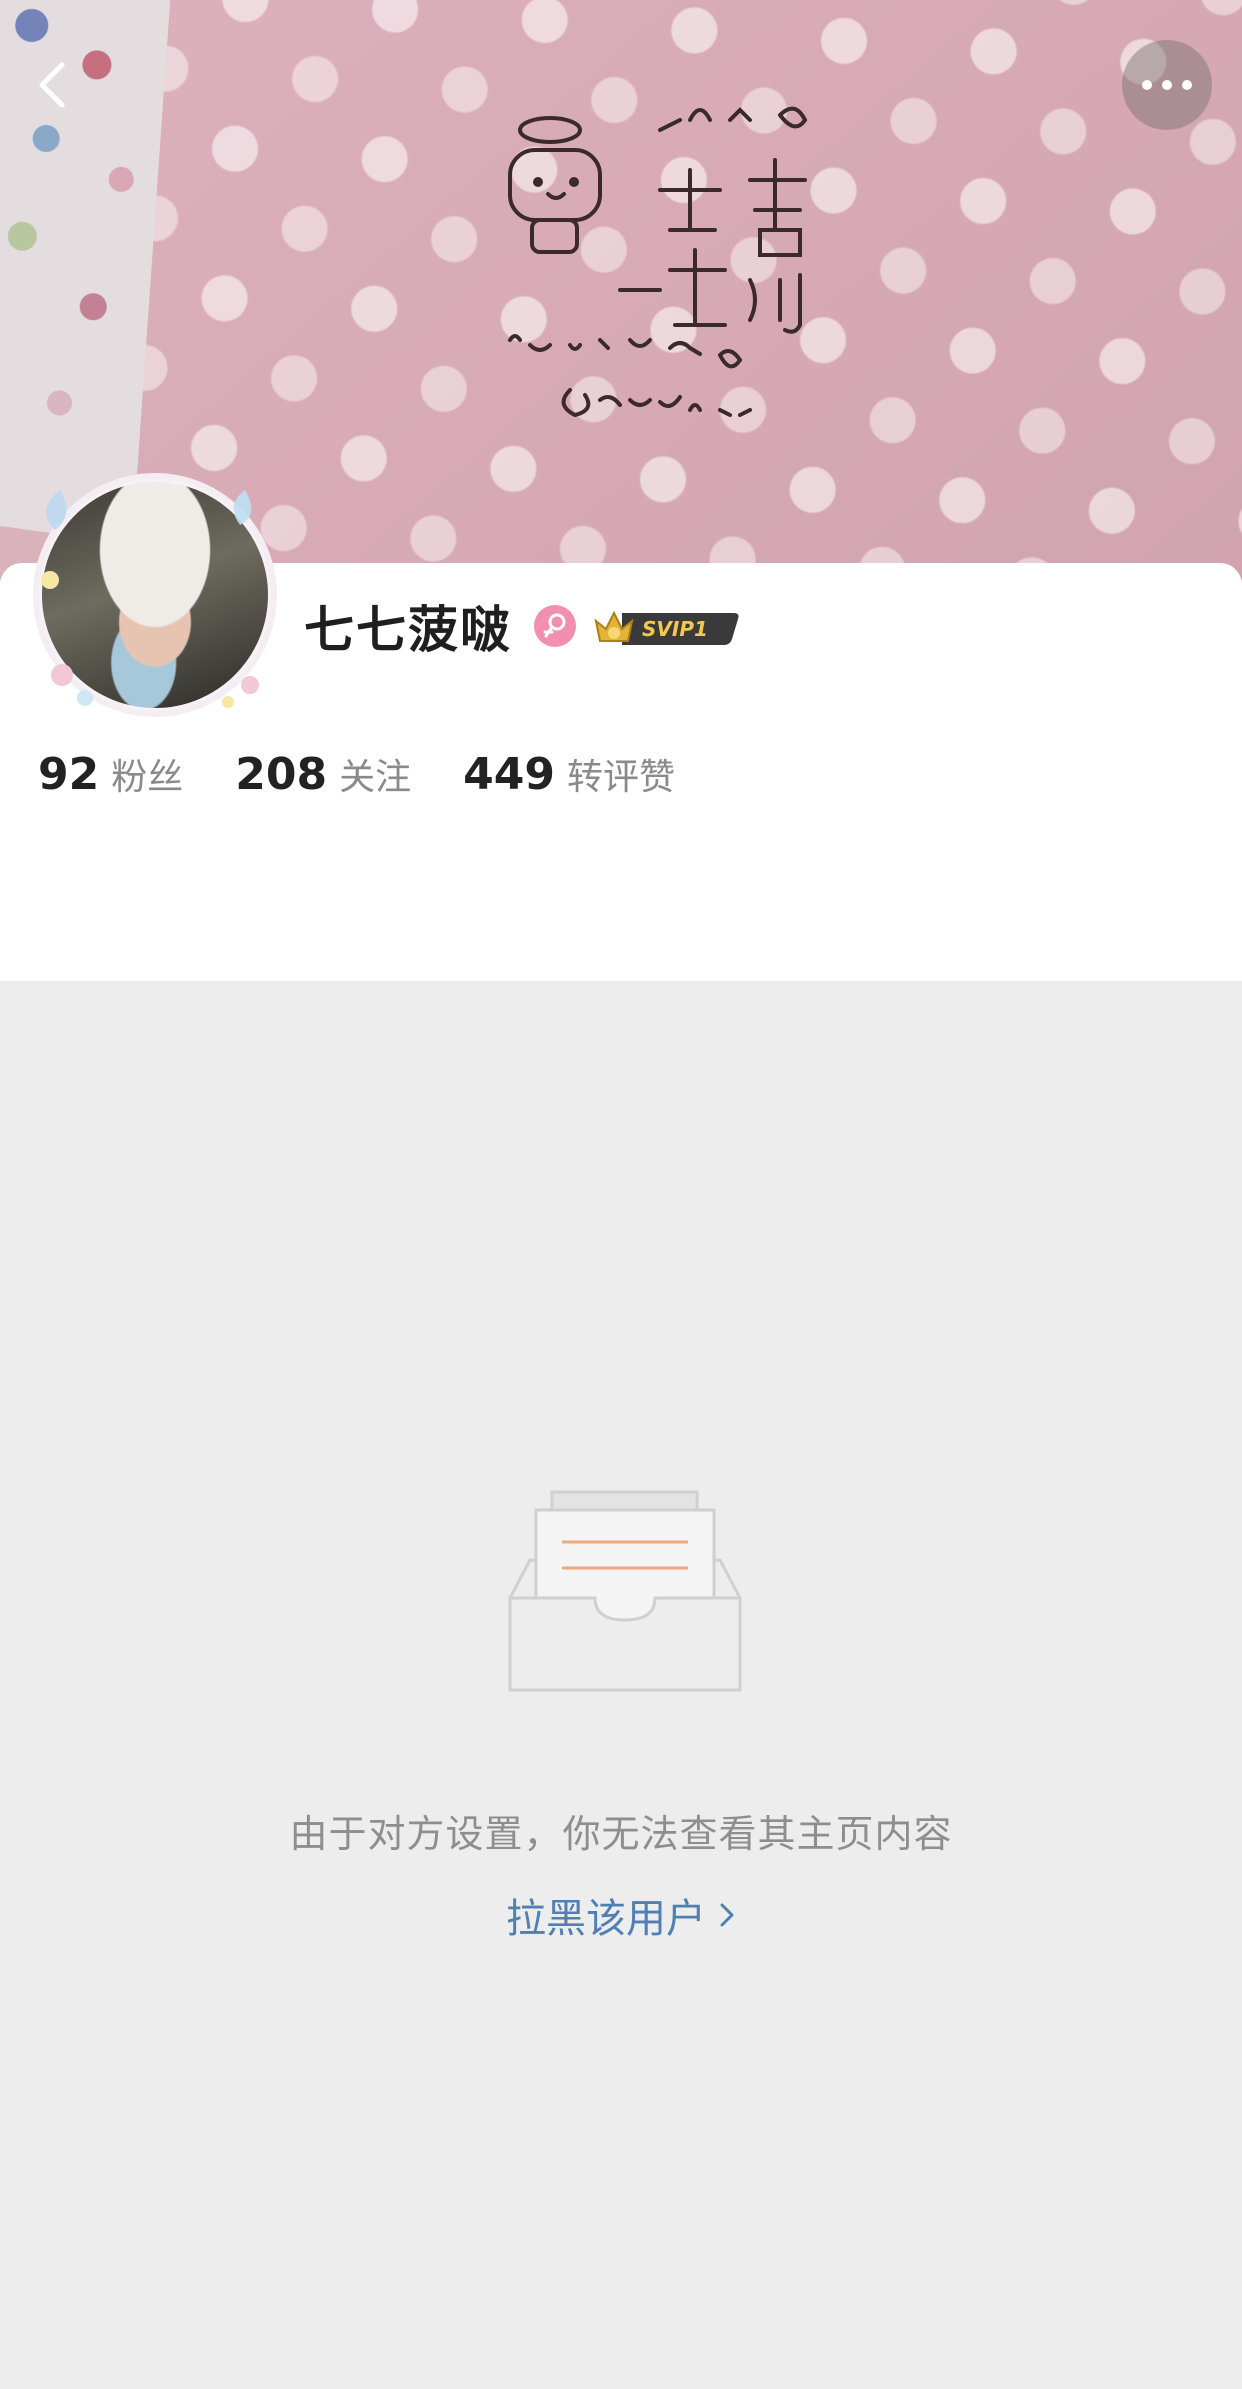 The width and height of the screenshot is (1242, 2389). I want to click on stat-label: 粉丝, so click(147, 777).